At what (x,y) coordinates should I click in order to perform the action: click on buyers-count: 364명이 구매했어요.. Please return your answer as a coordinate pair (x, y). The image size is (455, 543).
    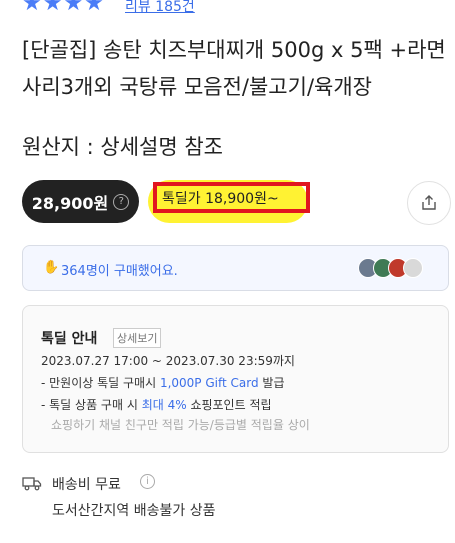
    Looking at the image, I should click on (119, 271).